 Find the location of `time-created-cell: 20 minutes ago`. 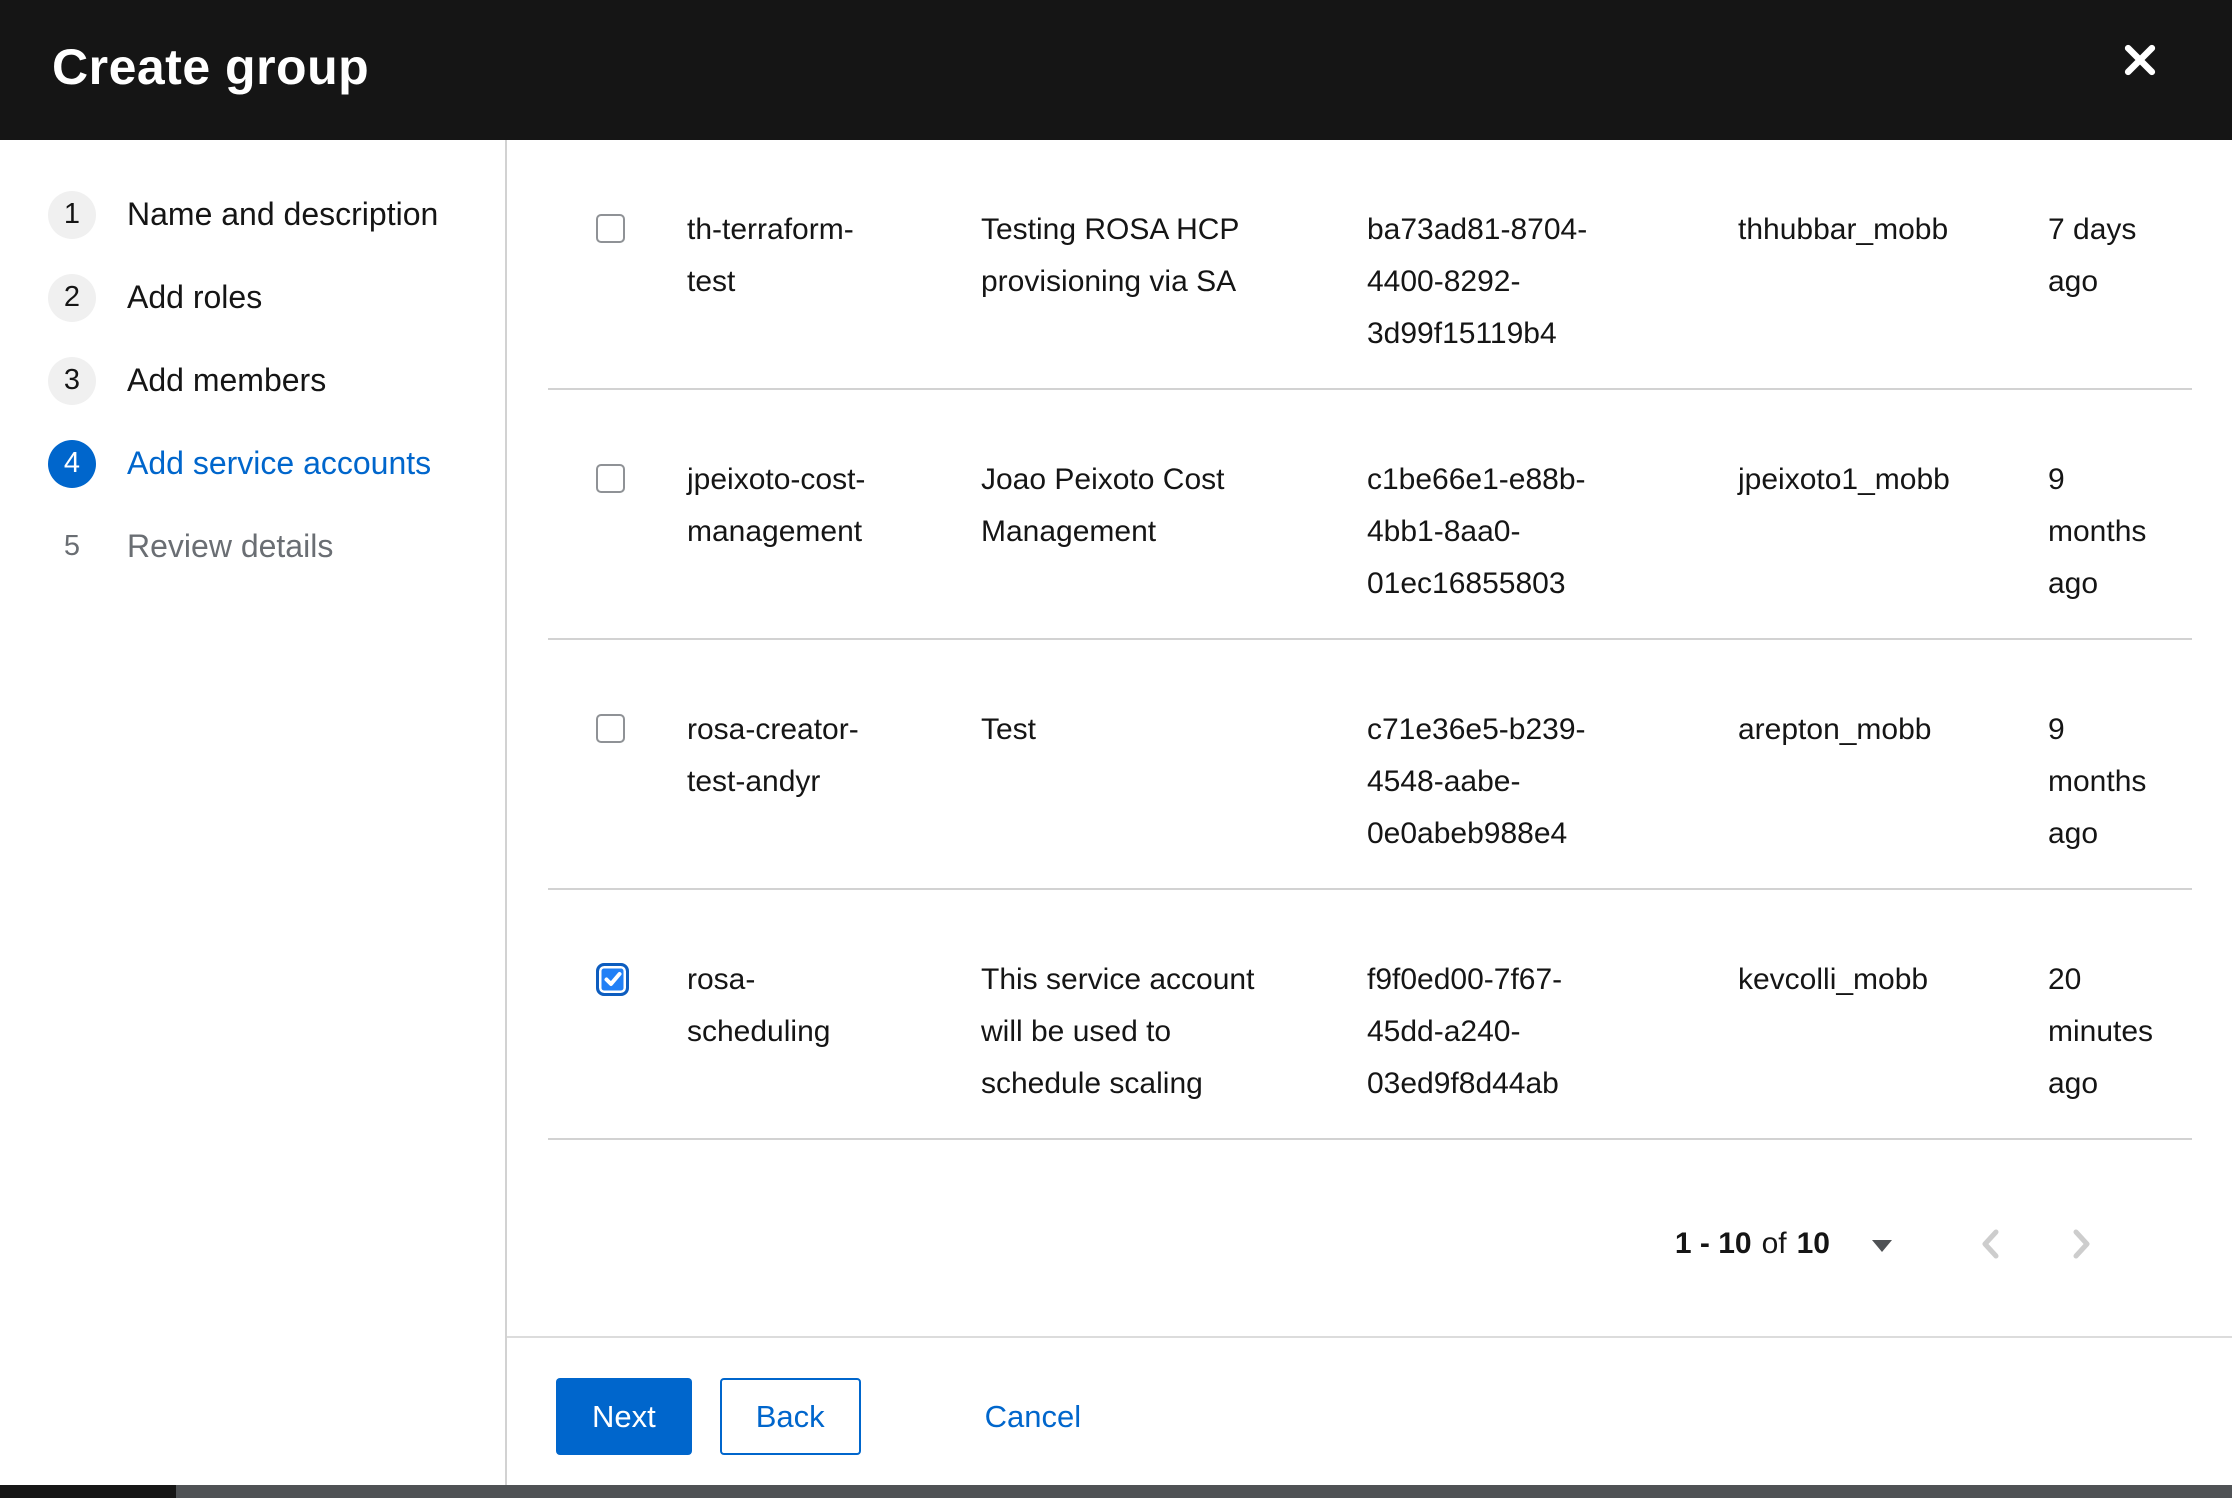

time-created-cell: 20 minutes ago is located at coordinates (2101, 1031).